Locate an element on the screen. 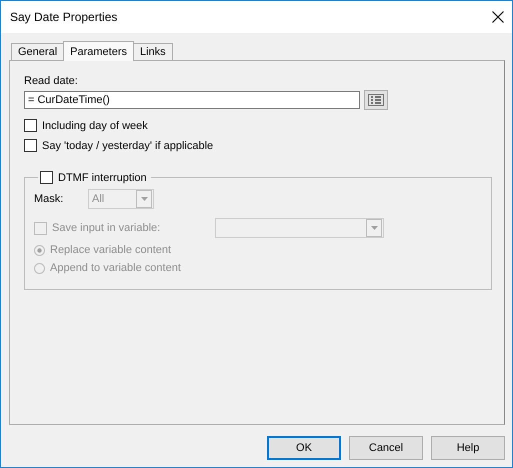 Image resolution: width=513 pixels, height=468 pixels. checkbox-label: Including day of week is located at coordinates (95, 126).